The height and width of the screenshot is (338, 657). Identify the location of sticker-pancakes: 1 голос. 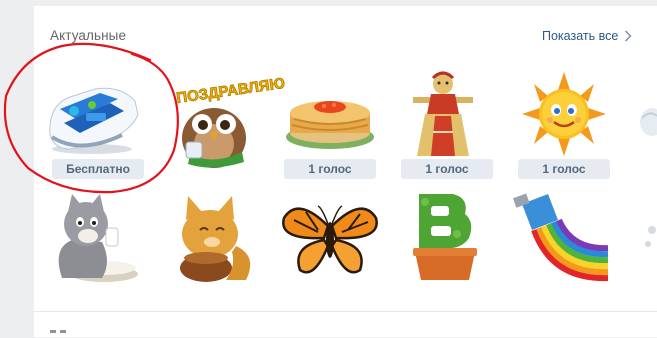
(330, 127).